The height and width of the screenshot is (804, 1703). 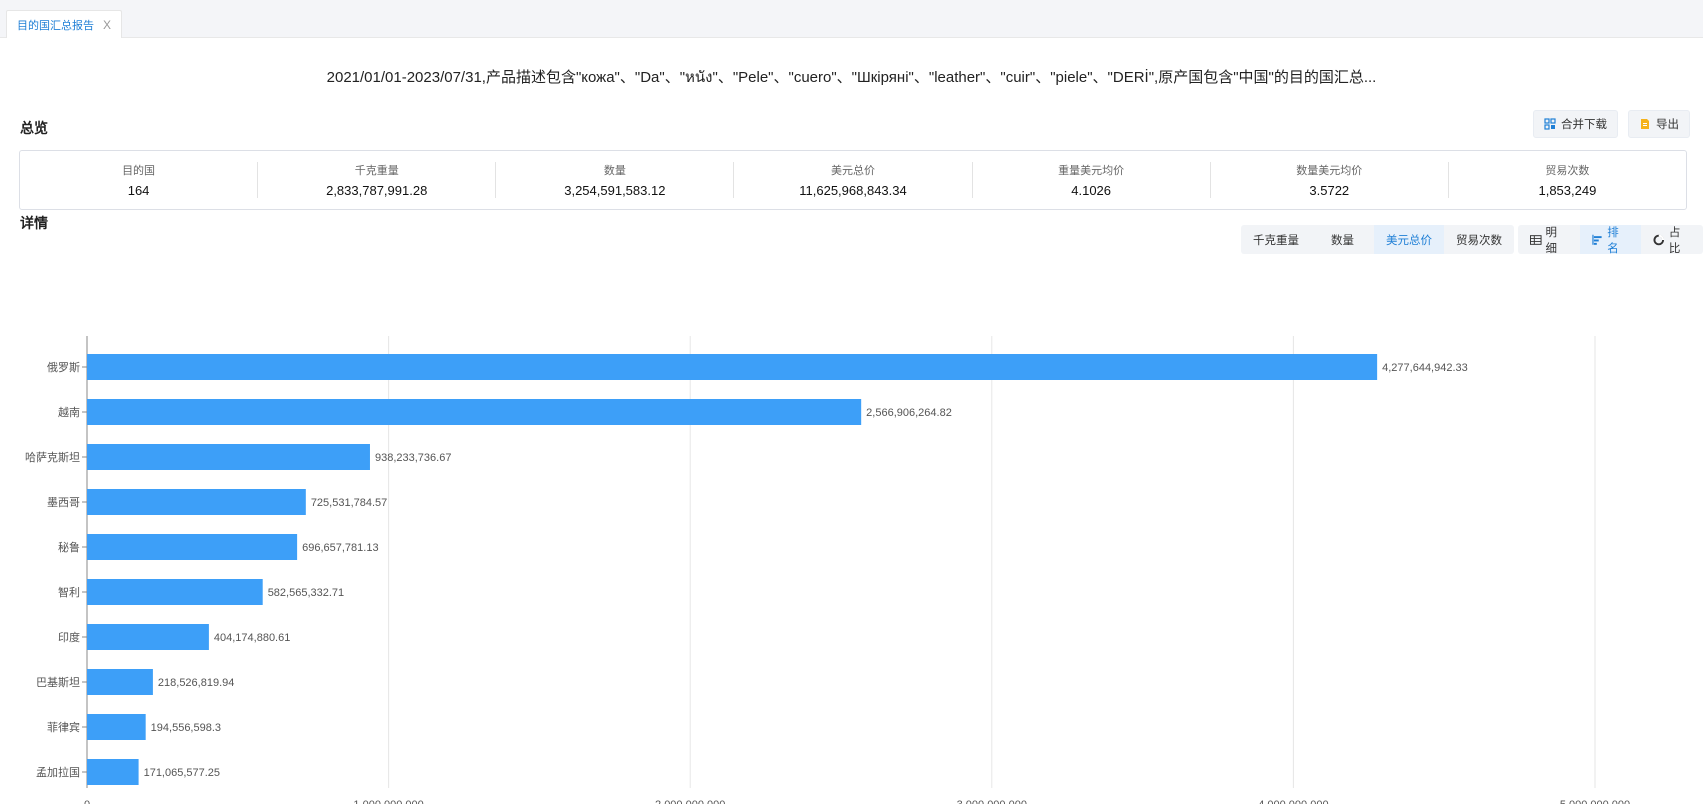 I want to click on export-button: 导出, so click(x=1659, y=124).